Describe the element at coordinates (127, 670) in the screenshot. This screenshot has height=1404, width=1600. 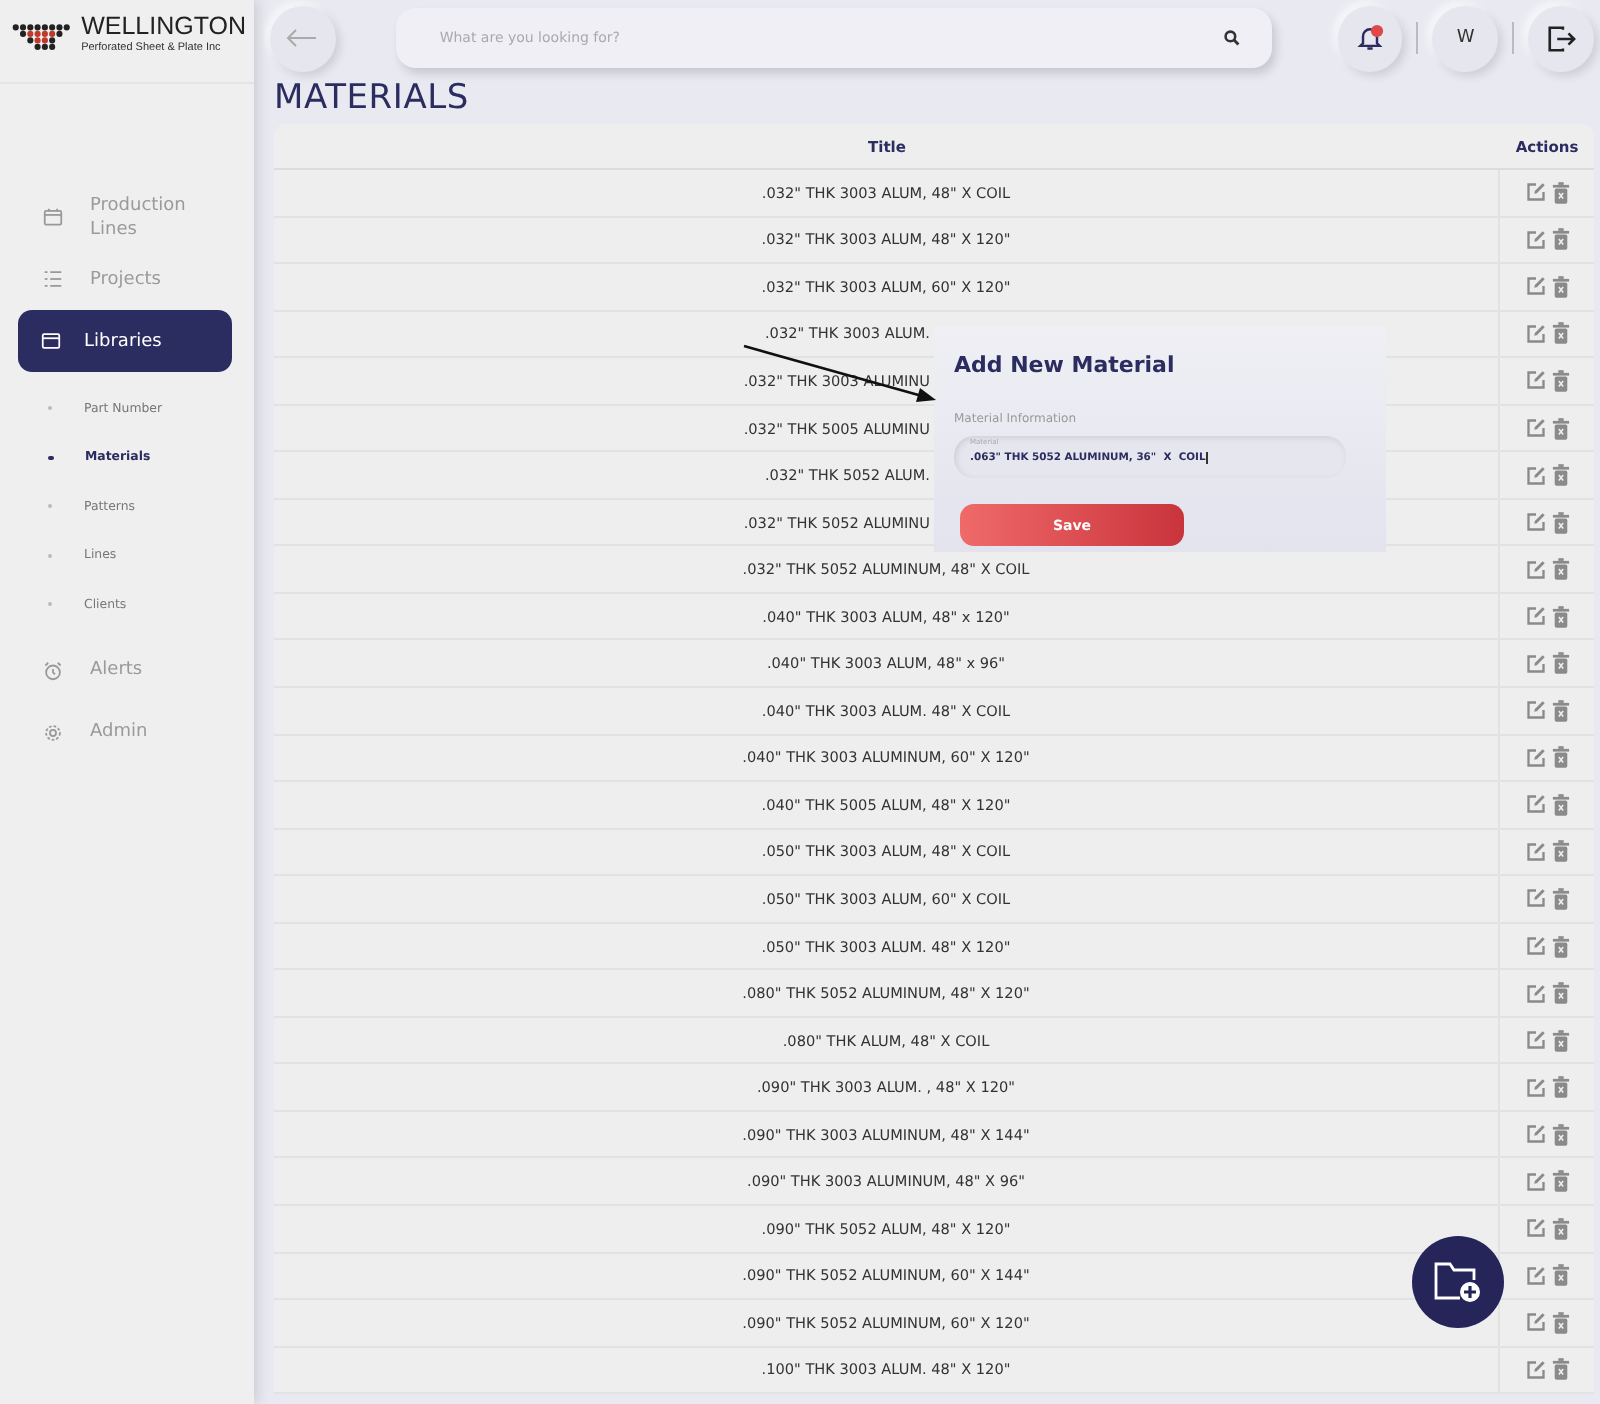
I see `nav-item: Alerts` at that location.